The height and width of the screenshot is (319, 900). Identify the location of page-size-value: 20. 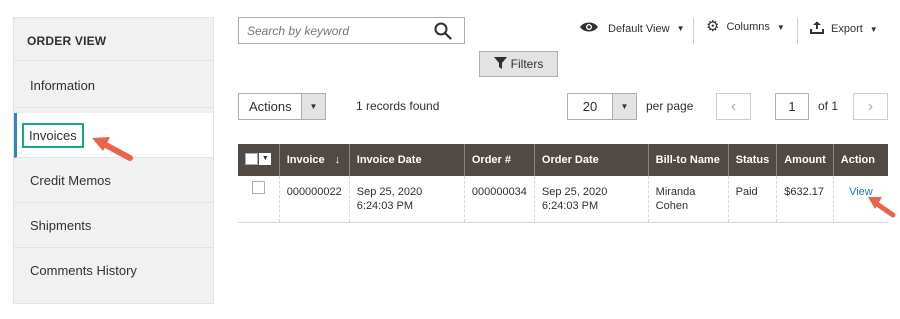
(590, 106).